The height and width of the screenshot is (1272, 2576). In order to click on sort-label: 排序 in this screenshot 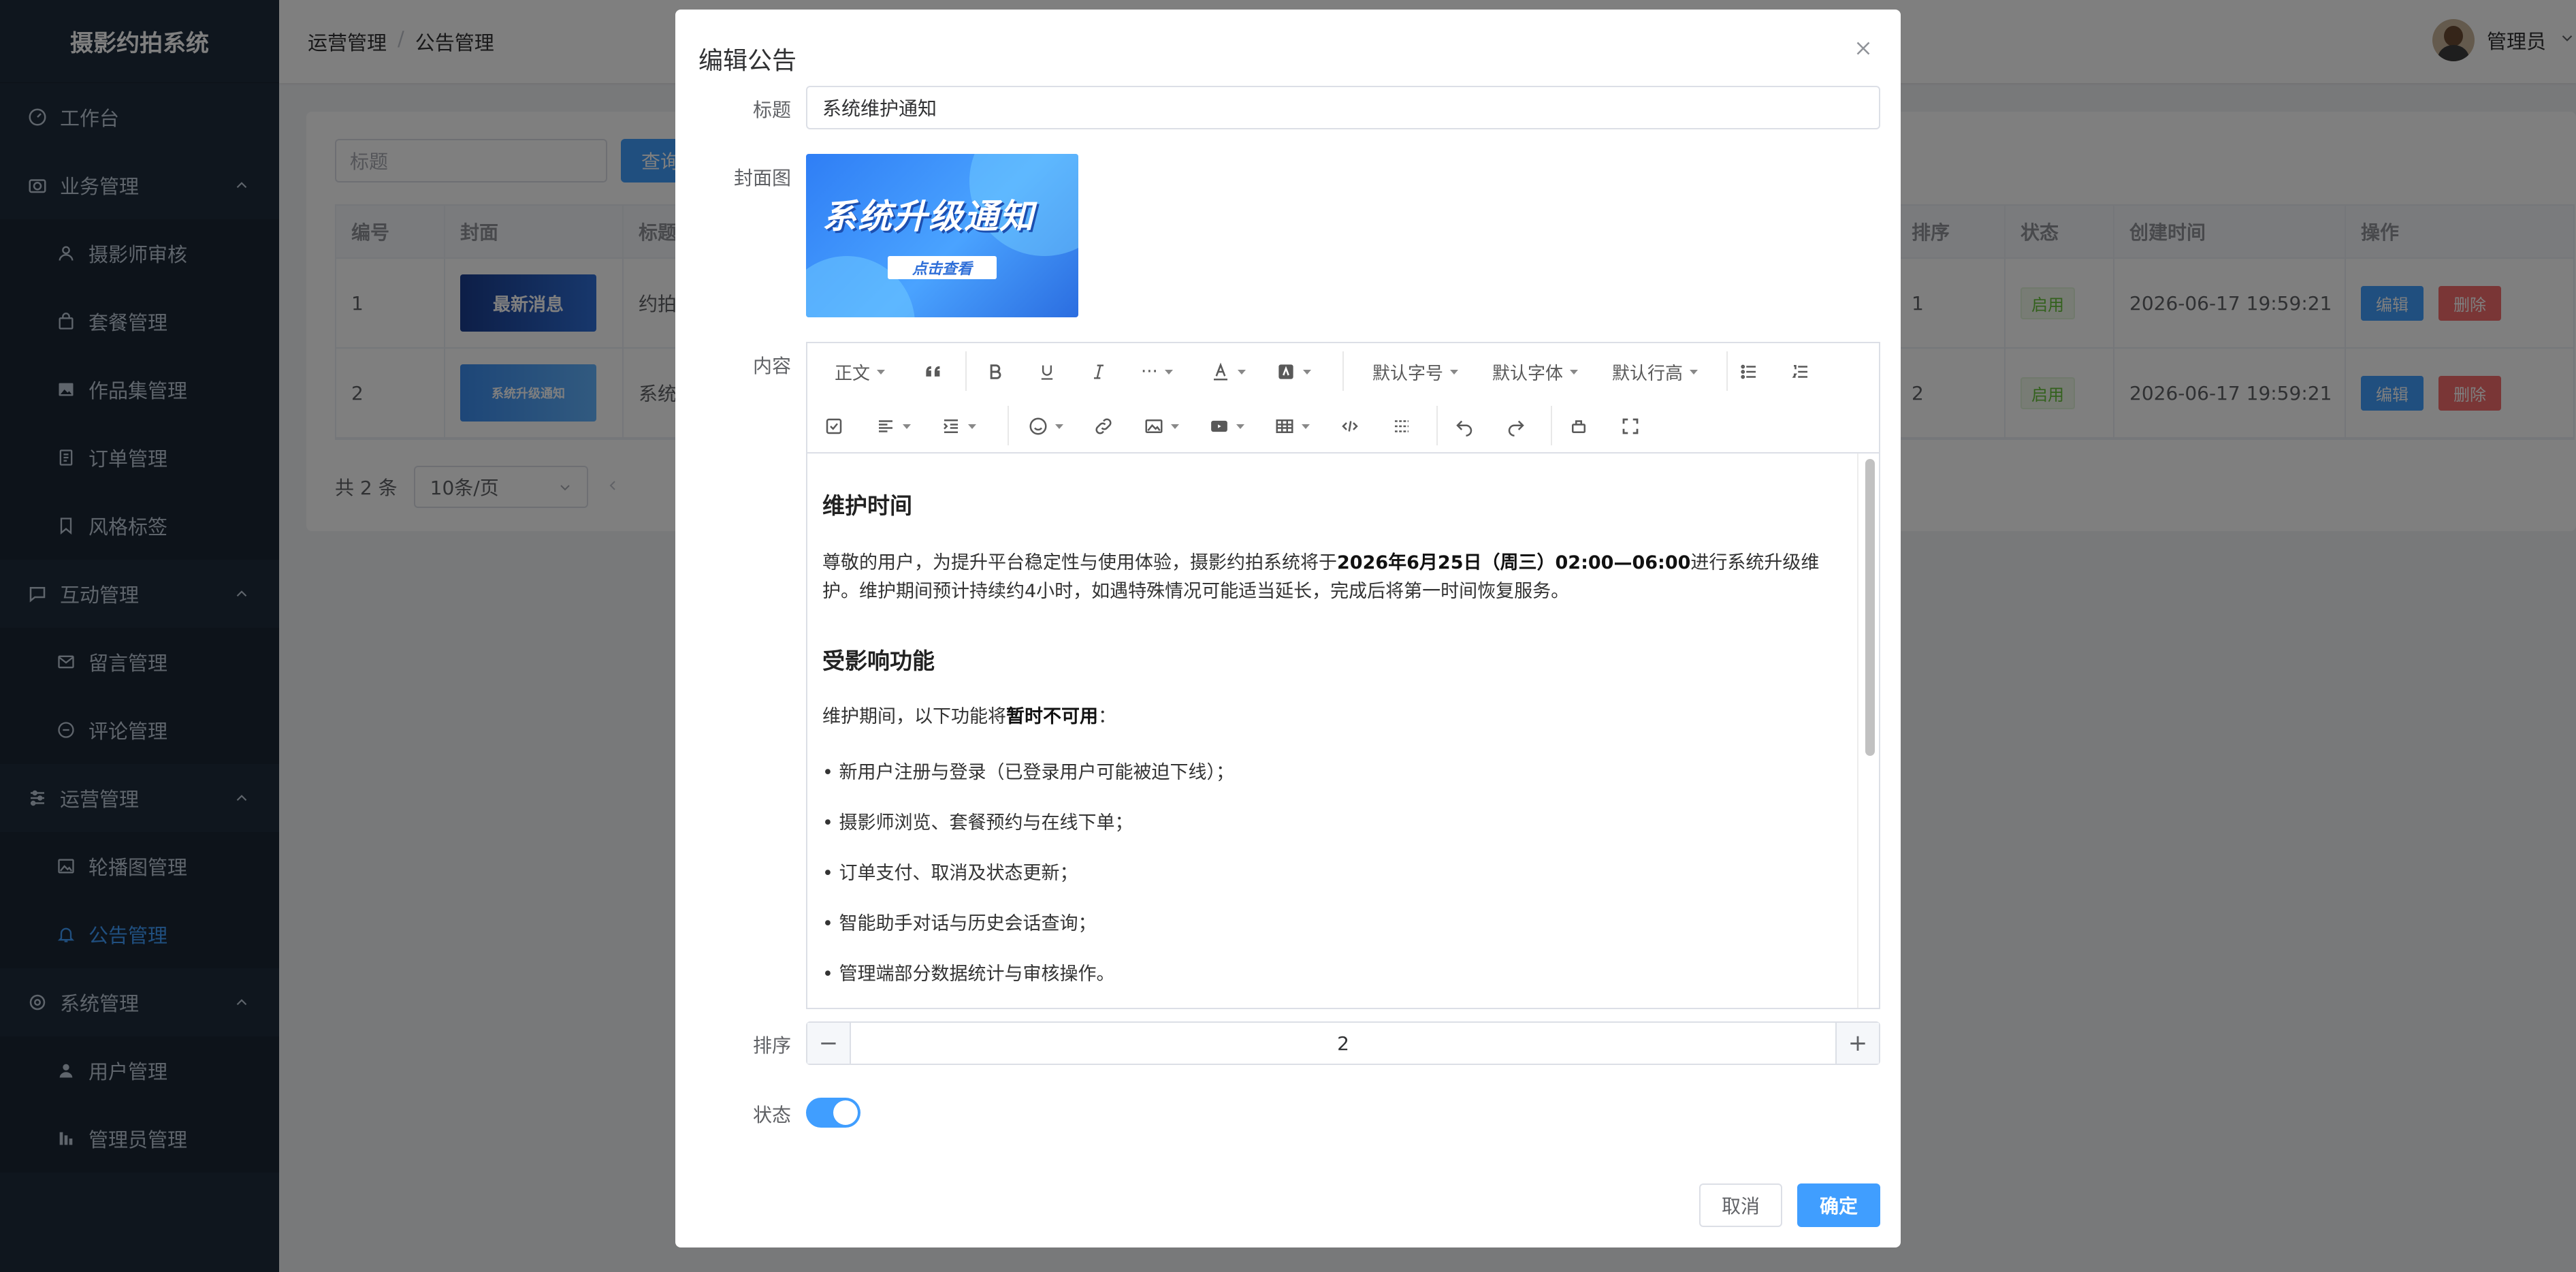, I will do `click(772, 1046)`.